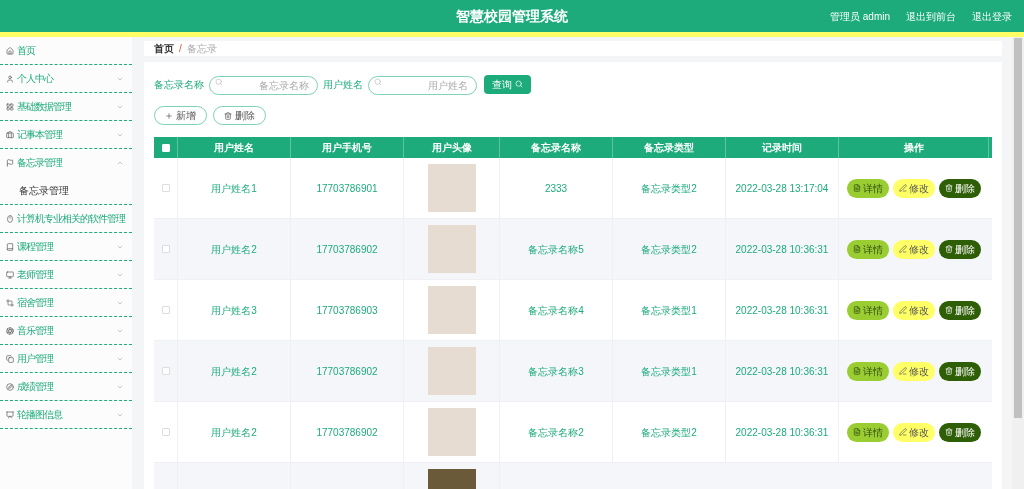 The height and width of the screenshot is (489, 1024). Describe the element at coordinates (422, 85) in the screenshot. I see `search-field: 用户姓名` at that location.